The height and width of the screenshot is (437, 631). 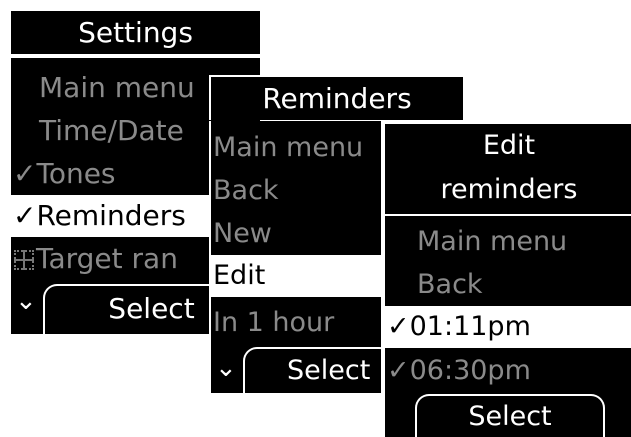 I want to click on edit-reminders-title: Edit reminders, so click(x=507, y=168).